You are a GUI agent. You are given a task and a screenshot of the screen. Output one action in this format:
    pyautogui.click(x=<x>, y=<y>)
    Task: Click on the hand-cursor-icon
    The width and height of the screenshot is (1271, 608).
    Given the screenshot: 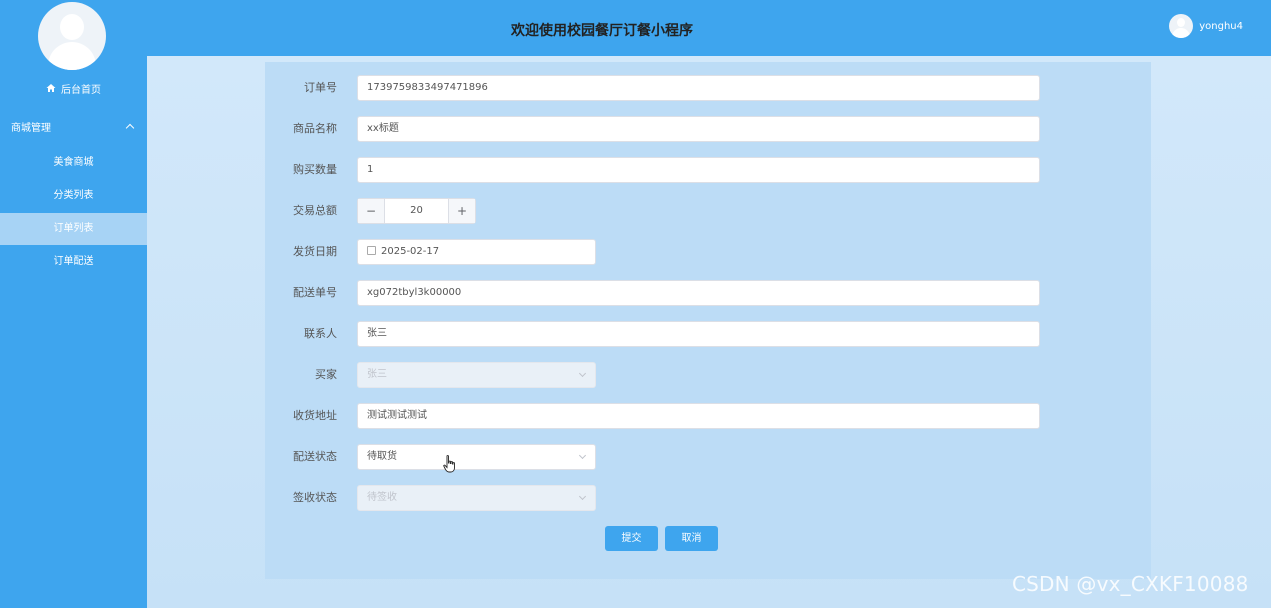 What is the action you would take?
    pyautogui.click(x=449, y=464)
    